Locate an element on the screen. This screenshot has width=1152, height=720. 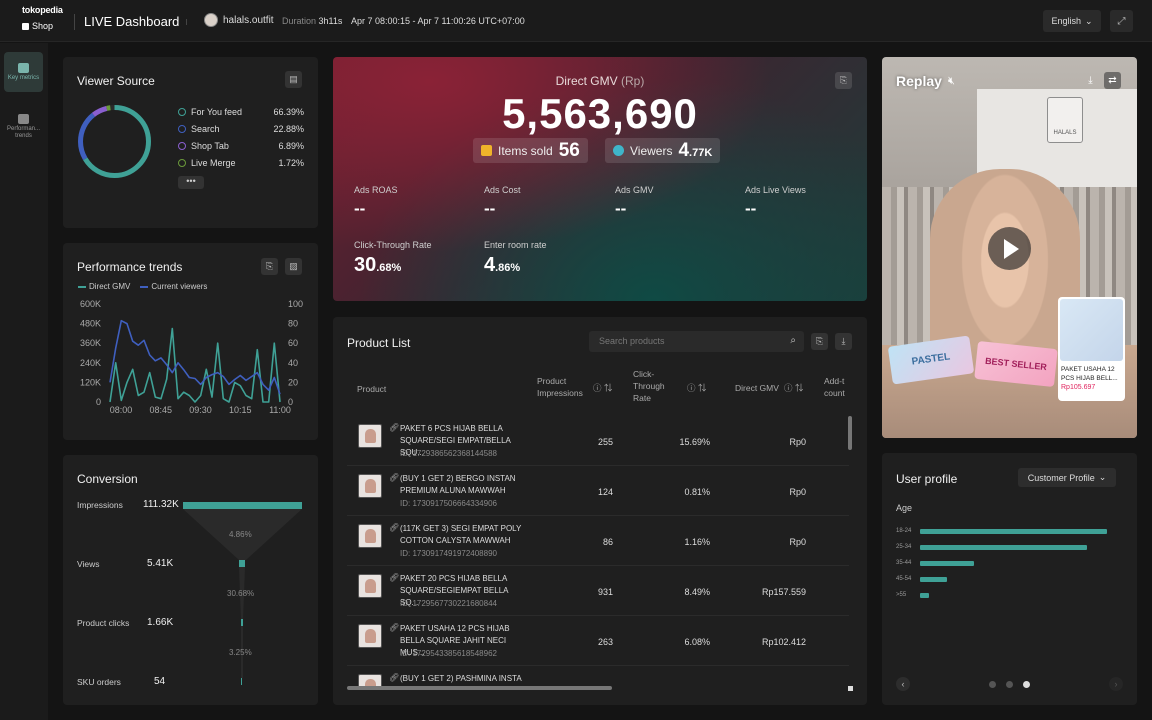
replay-title: Replay is located at coordinates (919, 81).